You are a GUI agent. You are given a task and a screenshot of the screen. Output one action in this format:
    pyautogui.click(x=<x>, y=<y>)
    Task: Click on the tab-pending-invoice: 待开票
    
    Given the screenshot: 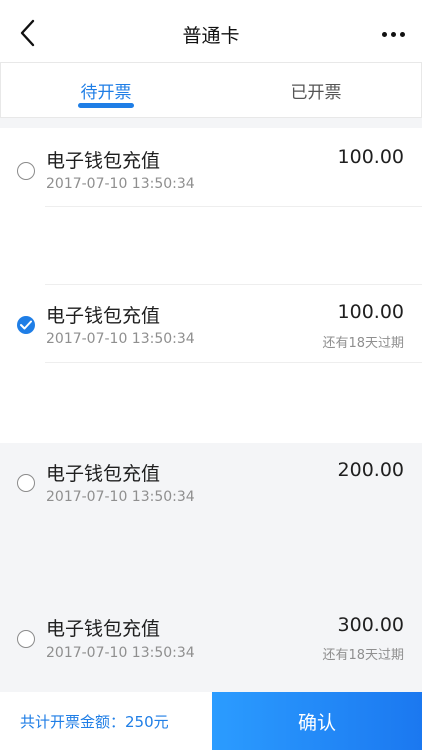 What is the action you would take?
    pyautogui.click(x=106, y=90)
    